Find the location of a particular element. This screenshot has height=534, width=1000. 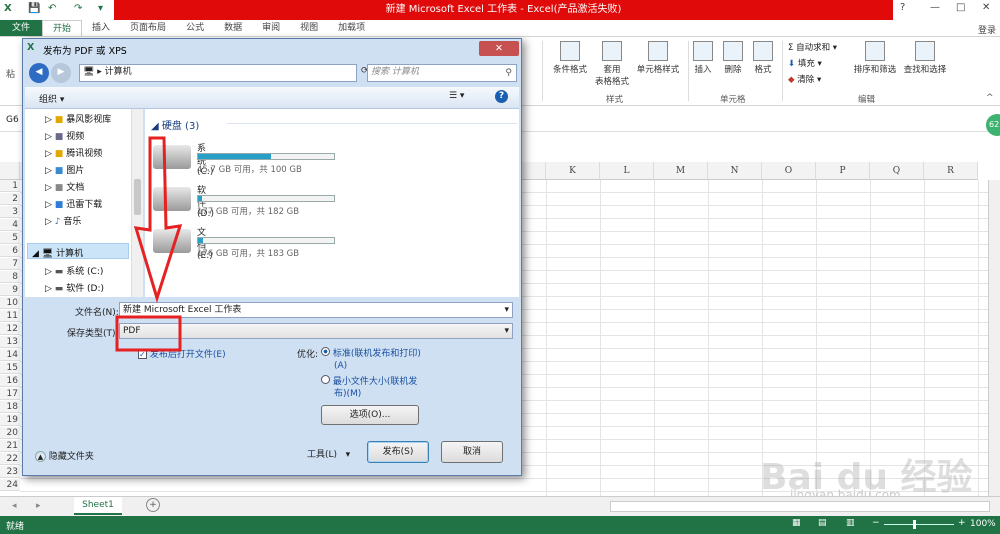

annotation-overlay is located at coordinates (149, 244).